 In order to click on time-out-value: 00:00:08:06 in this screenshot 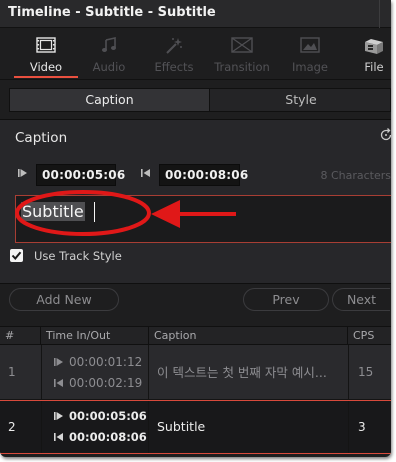, I will do `click(108, 437)`.